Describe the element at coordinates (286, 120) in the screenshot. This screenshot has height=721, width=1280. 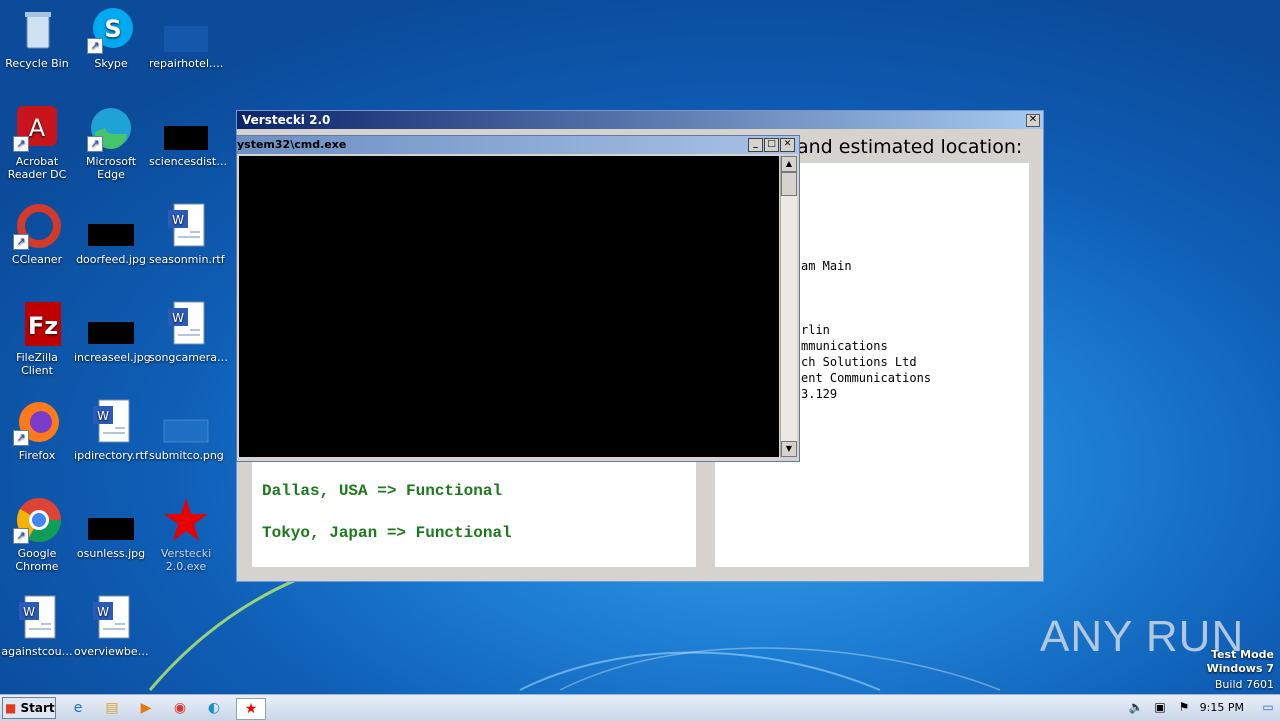
I see `window-title: Verstecki 2.0` at that location.